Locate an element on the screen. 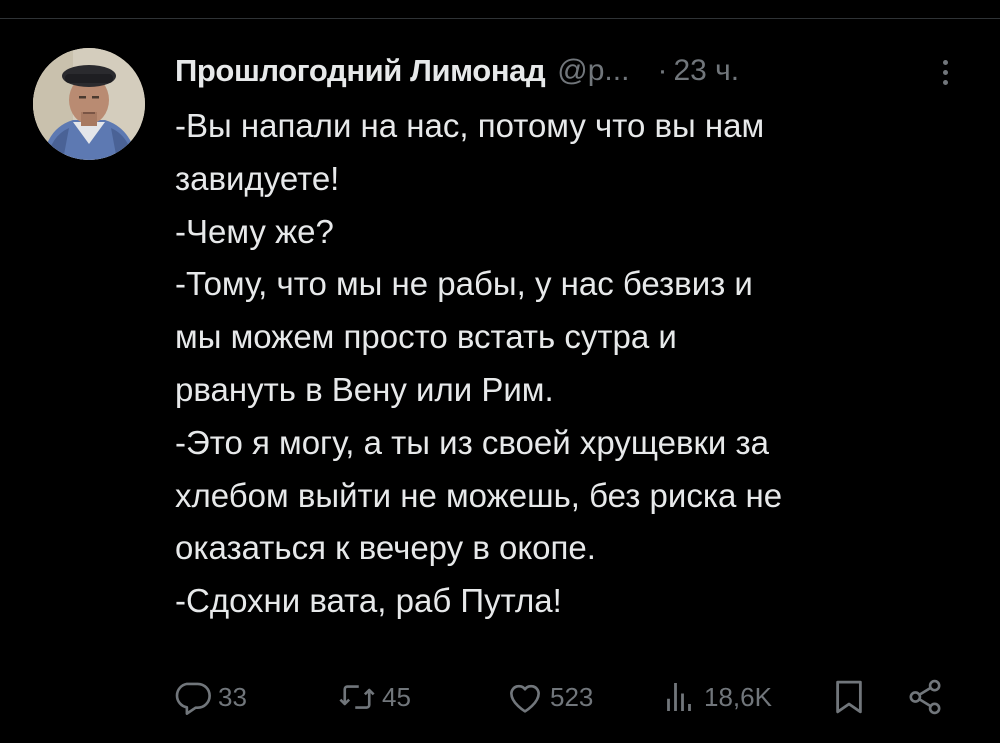 This screenshot has width=1000, height=743. share-icon is located at coordinates (925, 697).